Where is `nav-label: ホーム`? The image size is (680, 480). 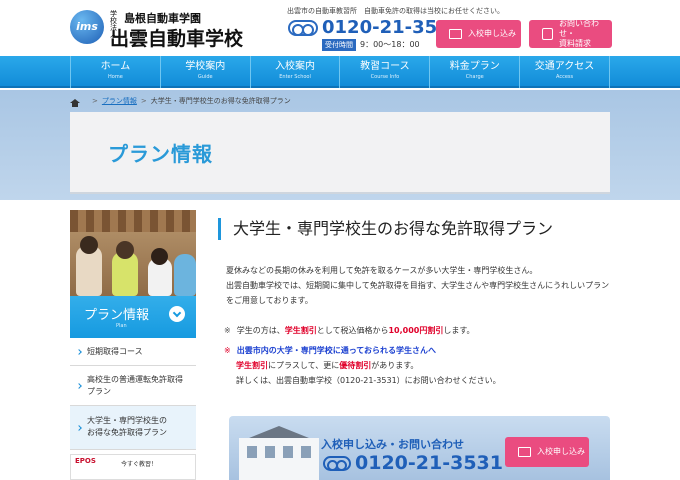
nav-label: ホーム is located at coordinates (115, 66).